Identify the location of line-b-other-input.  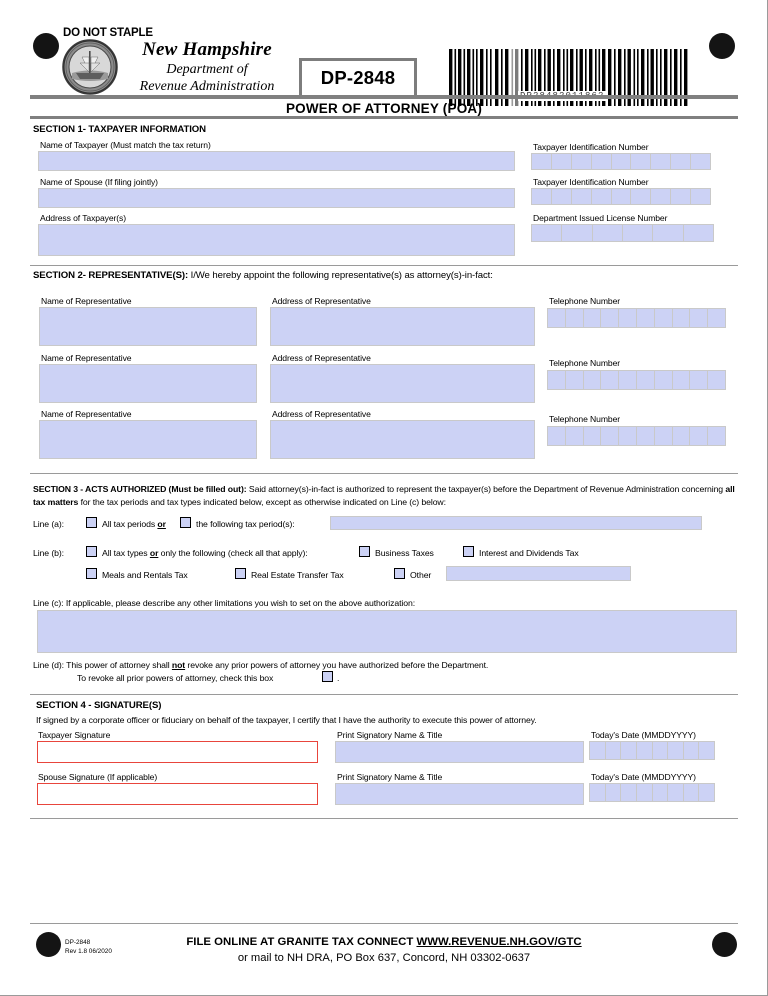
(538, 573).